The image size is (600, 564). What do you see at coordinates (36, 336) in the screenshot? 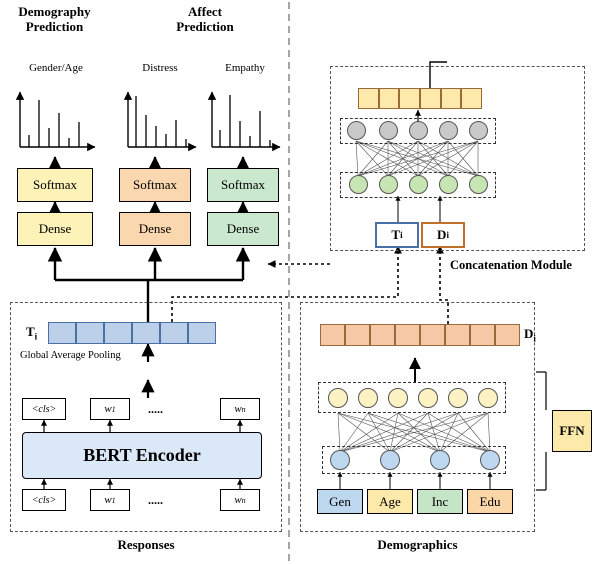
I see `t-vector-label-sub: i` at bounding box center [36, 336].